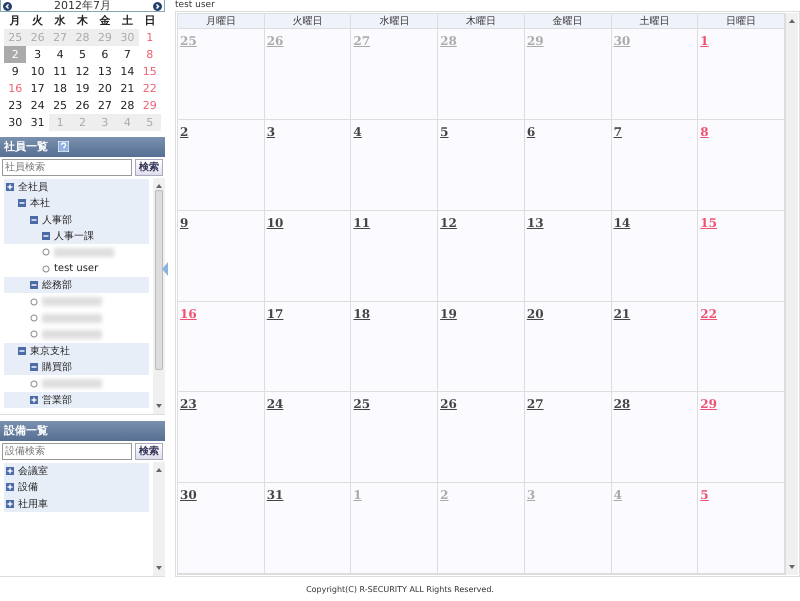  I want to click on calendar-day: 17, so click(37, 88).